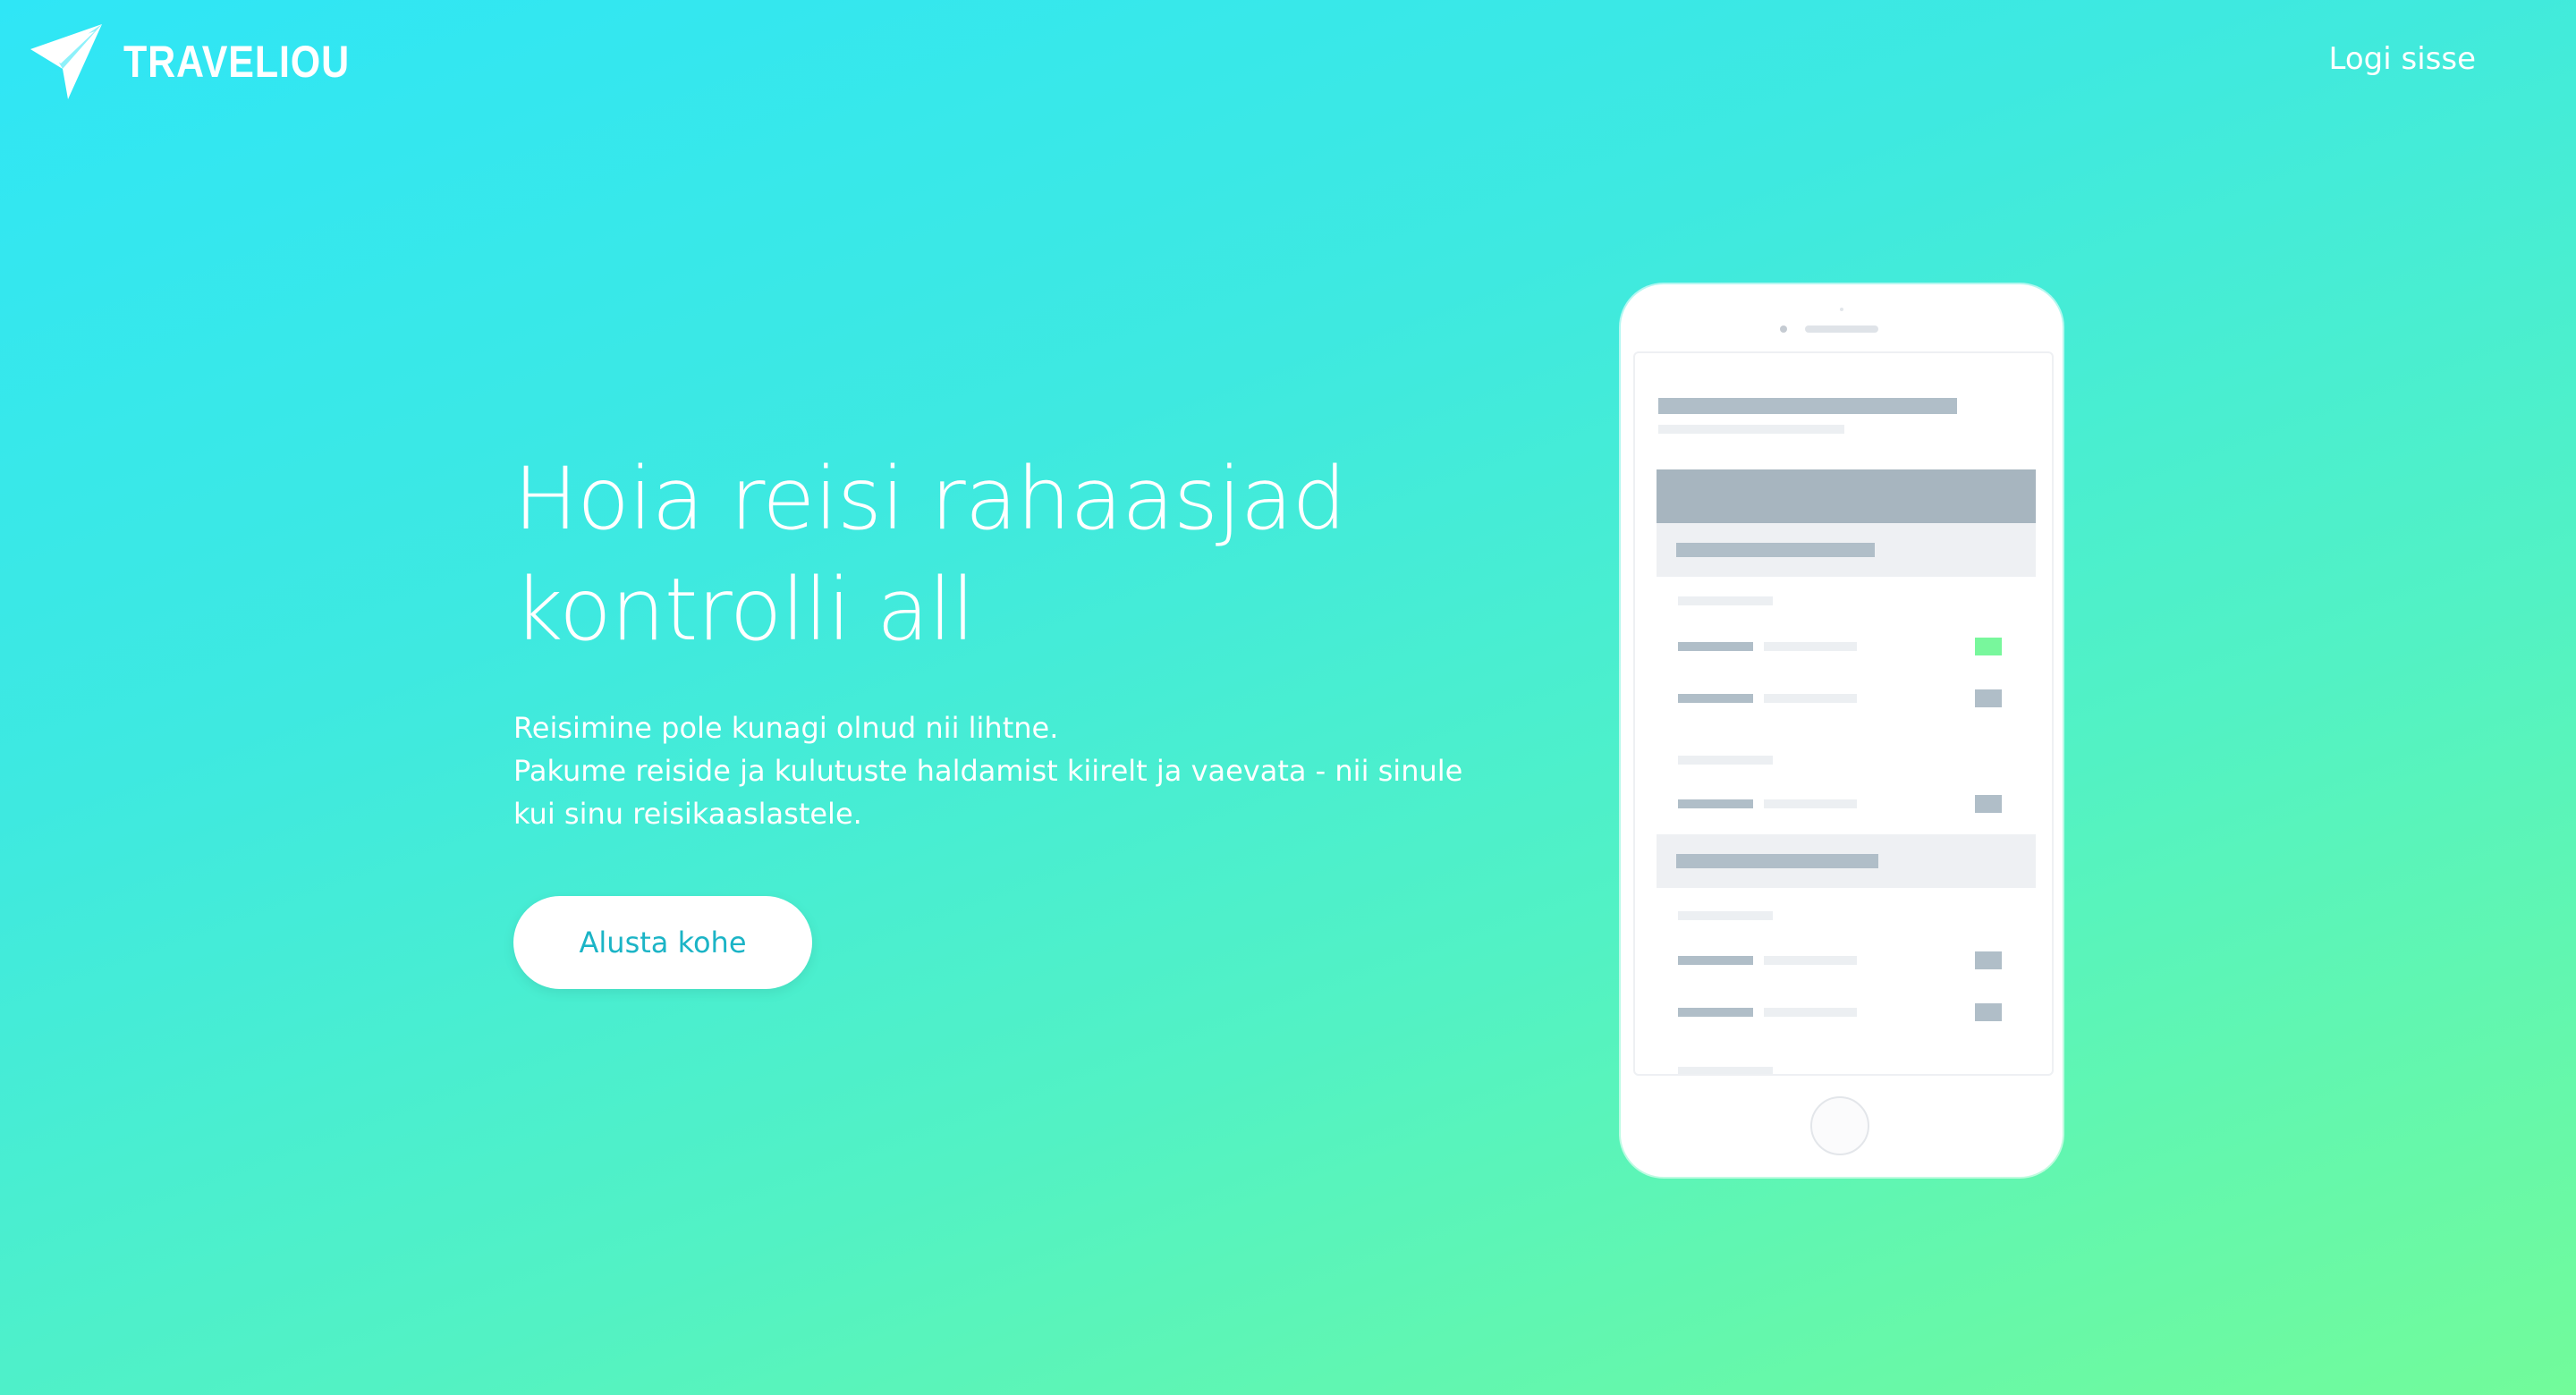 This screenshot has height=1395, width=2576. I want to click on brand-logo: TRAVELIOU, so click(207, 61).